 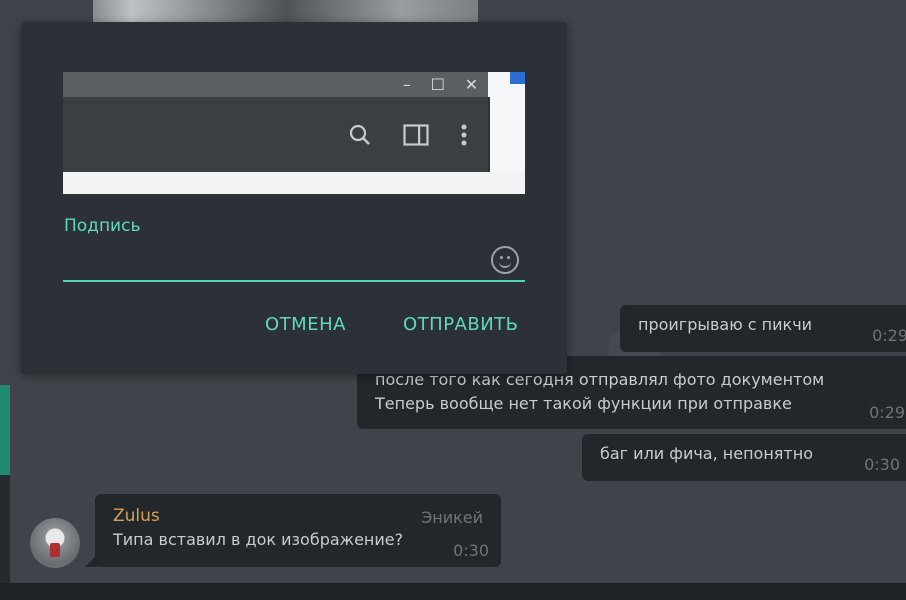 What do you see at coordinates (5, 529) in the screenshot?
I see `side-panel-edge` at bounding box center [5, 529].